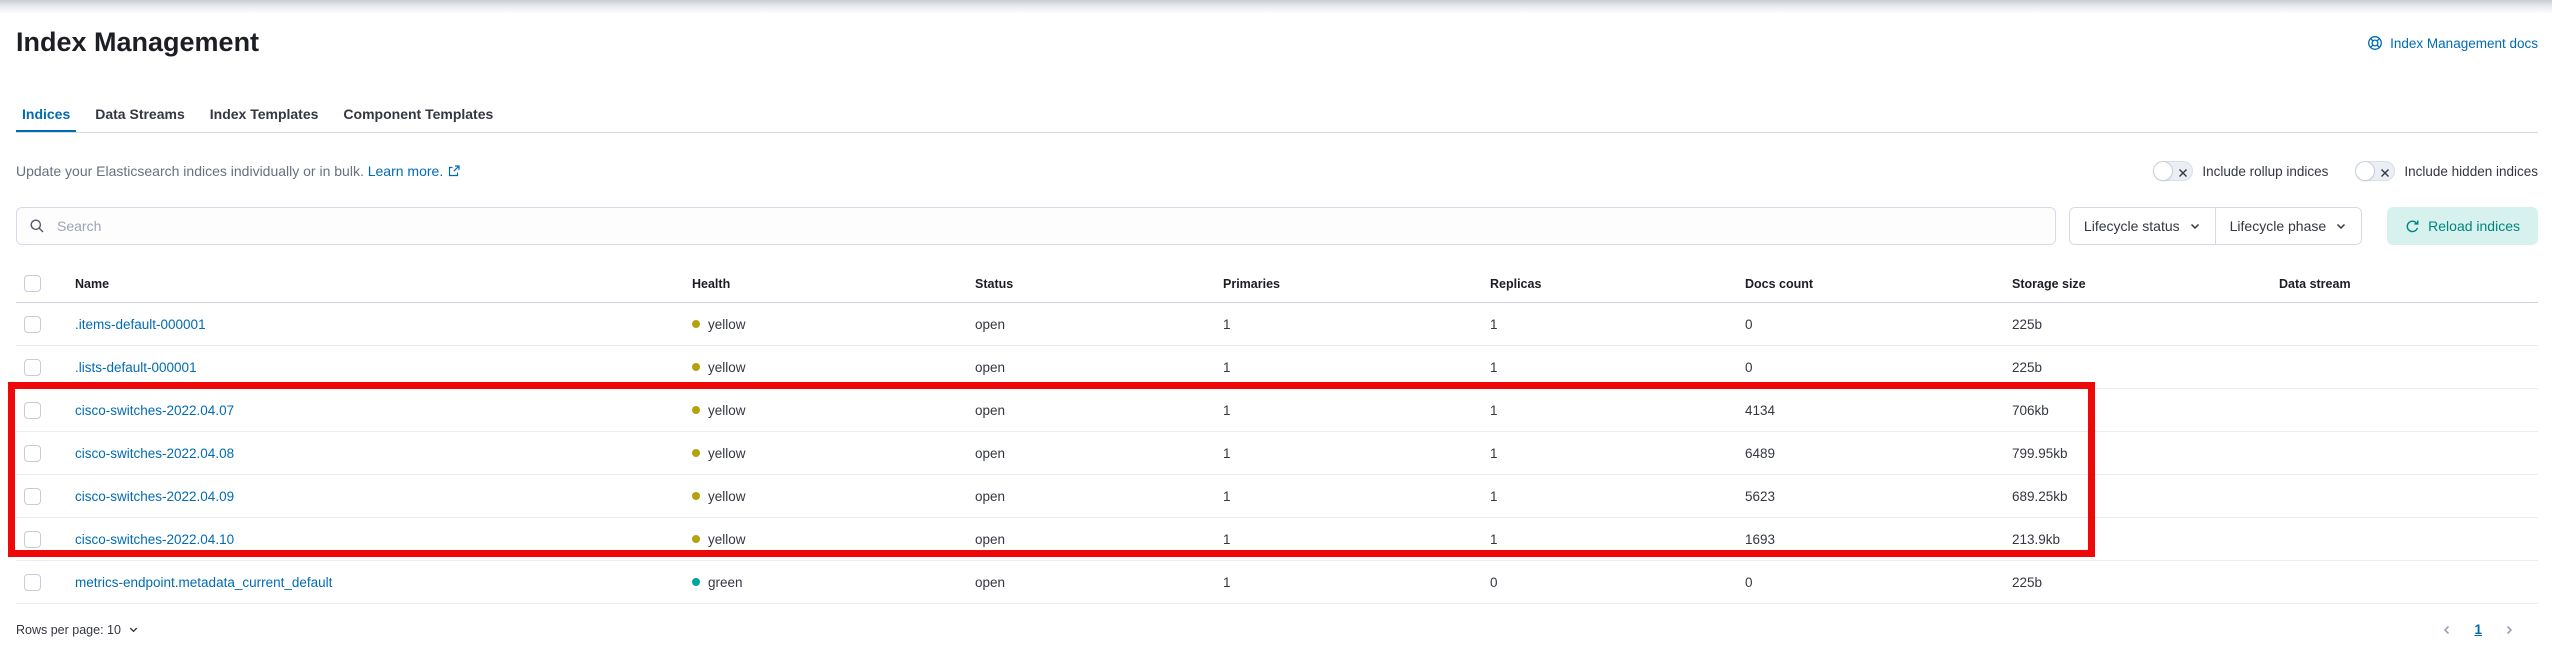 This screenshot has height=668, width=2552. What do you see at coordinates (154, 539) in the screenshot?
I see `index-name-link: cisco-switches-2022.04.10` at bounding box center [154, 539].